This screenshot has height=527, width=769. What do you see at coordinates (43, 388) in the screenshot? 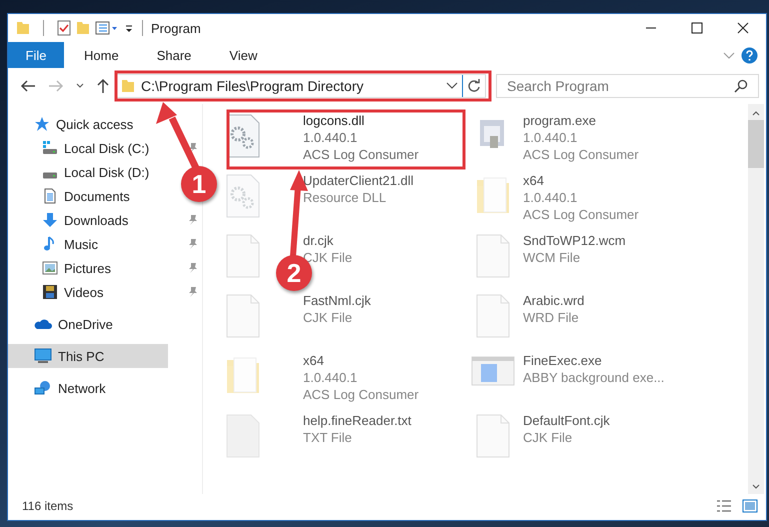
I see `network-globe-icon` at bounding box center [43, 388].